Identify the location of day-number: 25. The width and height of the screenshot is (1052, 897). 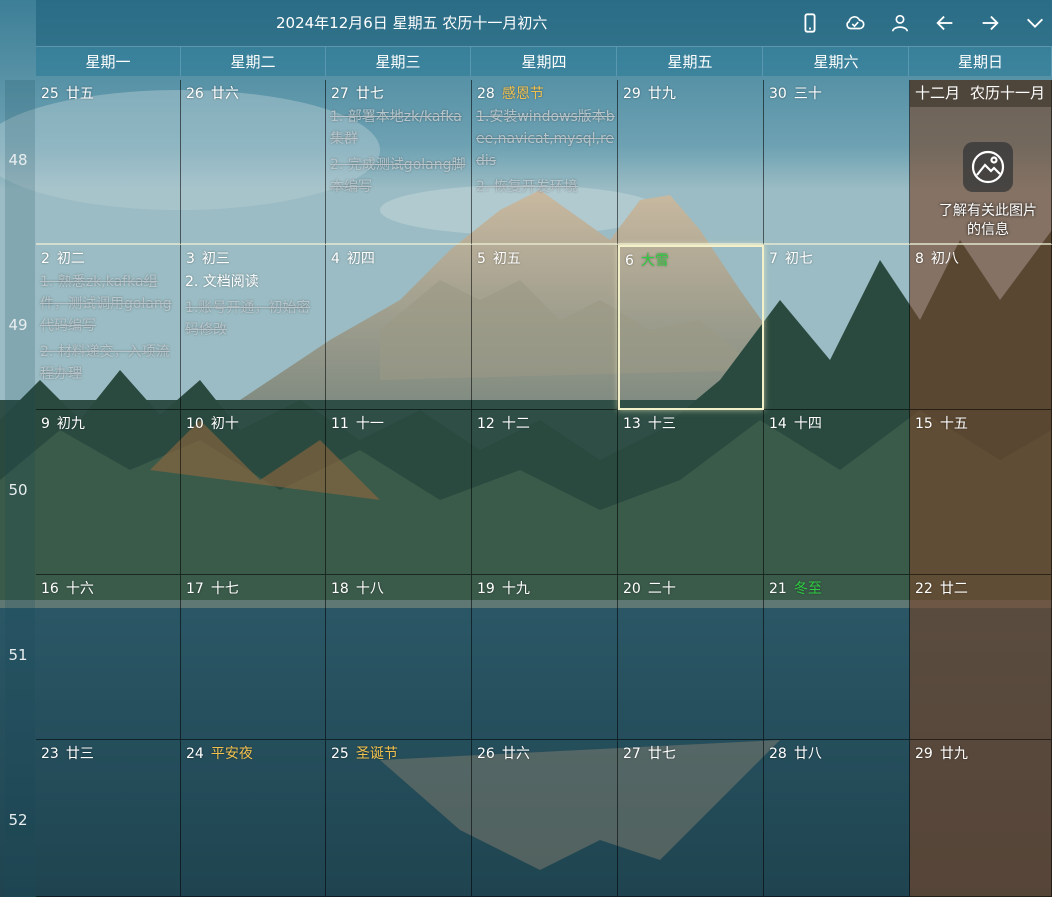
(340, 754).